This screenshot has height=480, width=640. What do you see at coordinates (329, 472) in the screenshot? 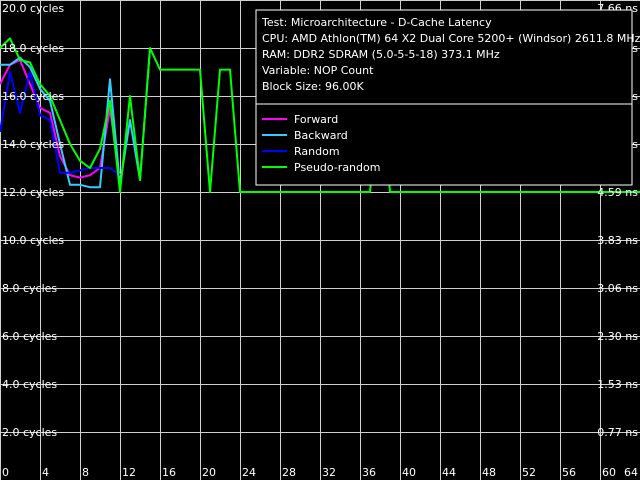
I see `x-tick-label: 32` at bounding box center [329, 472].